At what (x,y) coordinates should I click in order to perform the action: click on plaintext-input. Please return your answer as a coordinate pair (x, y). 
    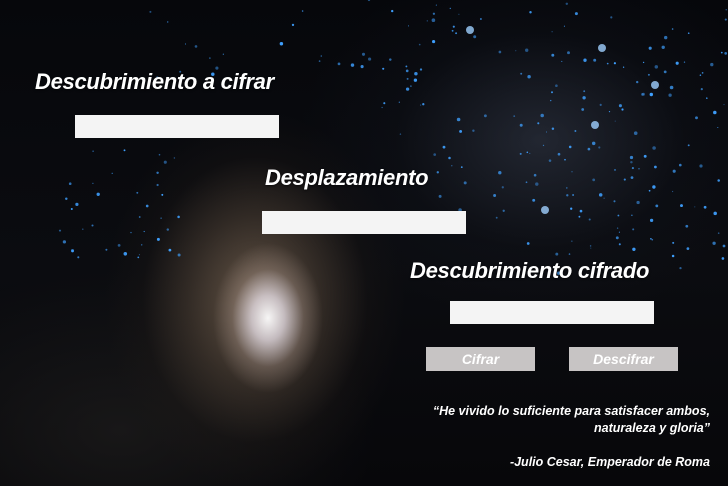
    Looking at the image, I should click on (177, 126).